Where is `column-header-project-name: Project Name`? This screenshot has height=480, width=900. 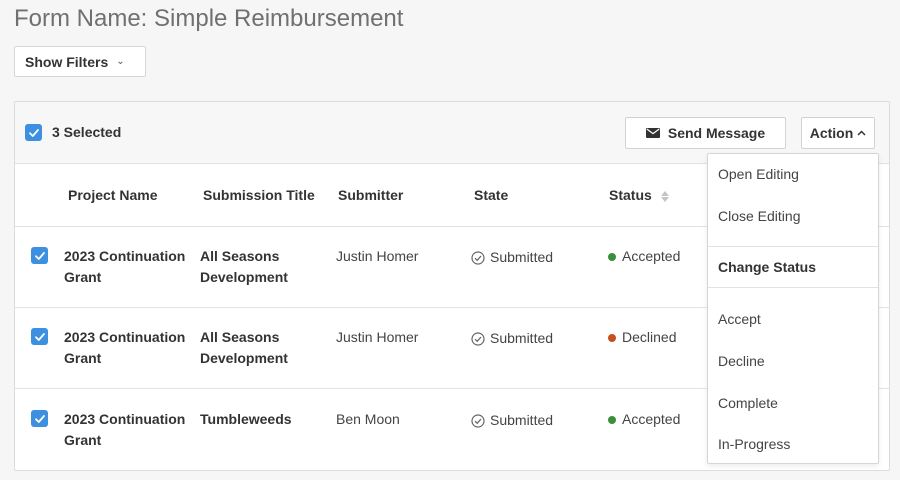
column-header-project-name: Project Name is located at coordinates (112, 195).